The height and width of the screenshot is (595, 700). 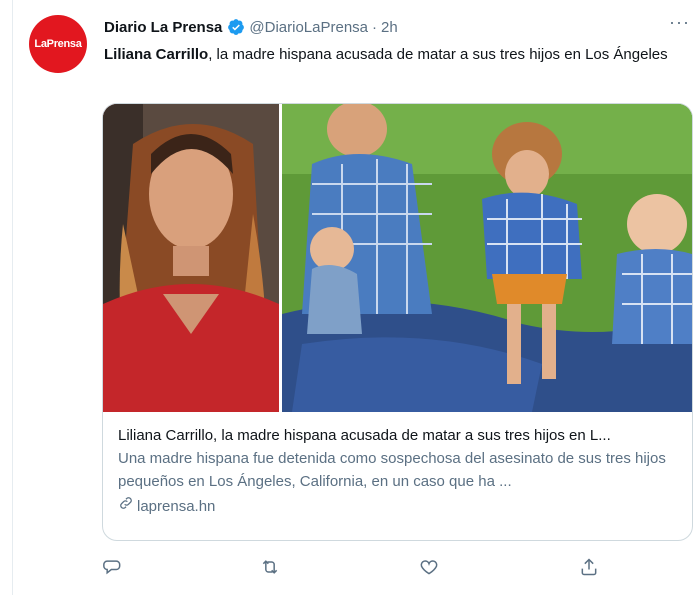 I want to click on tweet-text-bold: Liliana Carrillo, so click(x=156, y=54).